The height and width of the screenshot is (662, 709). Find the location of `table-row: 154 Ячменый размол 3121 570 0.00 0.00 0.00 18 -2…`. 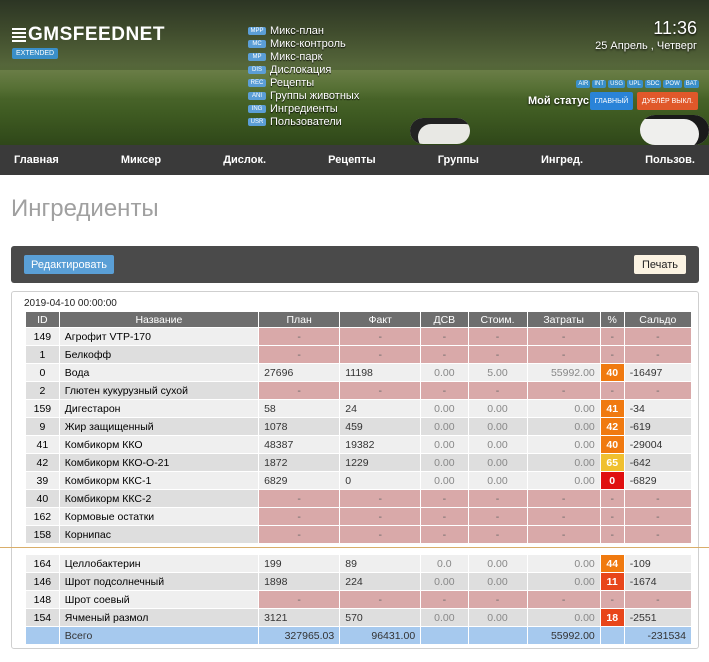

table-row: 154 Ячменый размол 3121 570 0.00 0.00 0.00 18 -2… is located at coordinates (359, 617).